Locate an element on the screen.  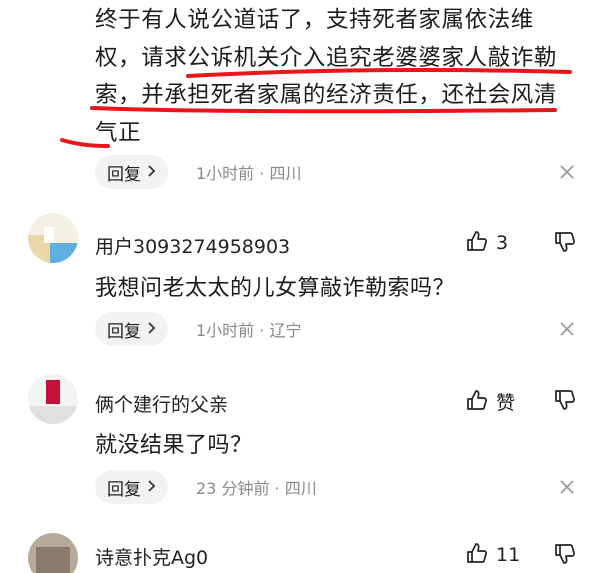
username: 俩个建行的父亲 is located at coordinates (161, 403).